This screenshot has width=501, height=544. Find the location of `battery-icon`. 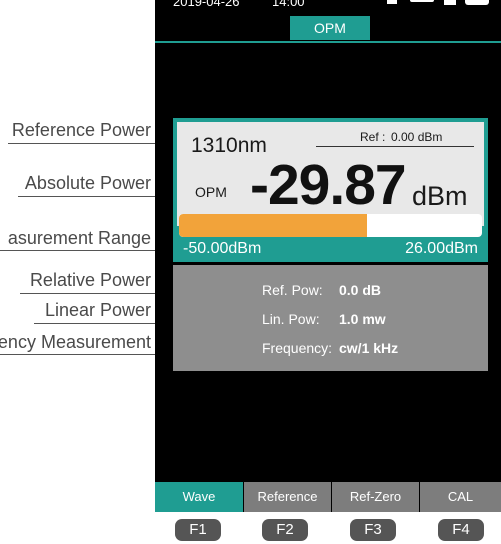

battery-icon is located at coordinates (477, 2).